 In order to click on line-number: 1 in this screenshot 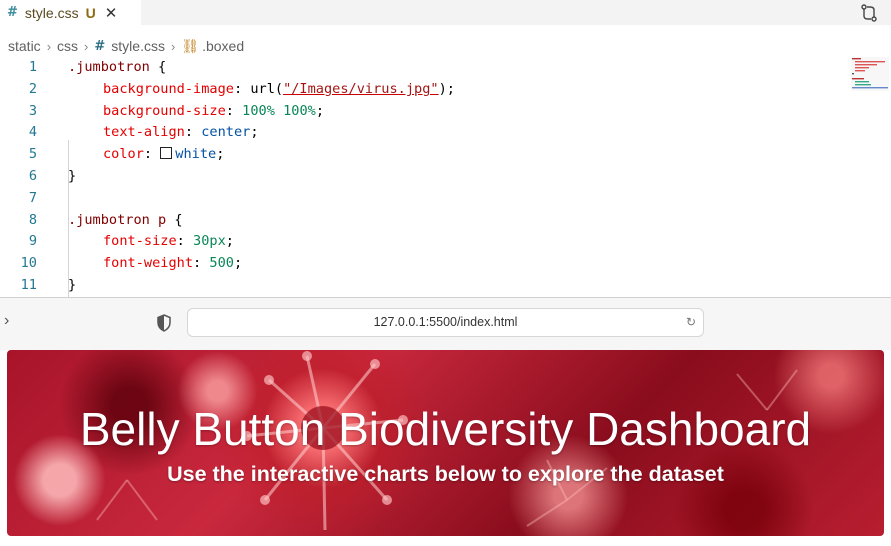, I will do `click(32, 67)`.